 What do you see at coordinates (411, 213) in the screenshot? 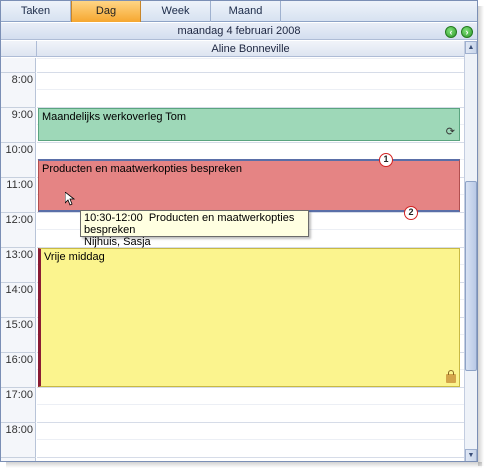
I see `callout-marker-2: 2` at bounding box center [411, 213].